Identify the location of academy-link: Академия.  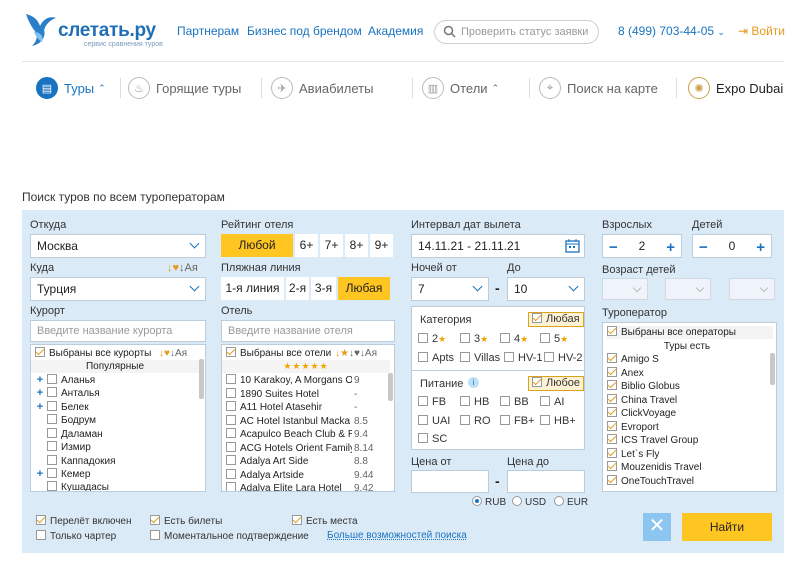
(395, 31).